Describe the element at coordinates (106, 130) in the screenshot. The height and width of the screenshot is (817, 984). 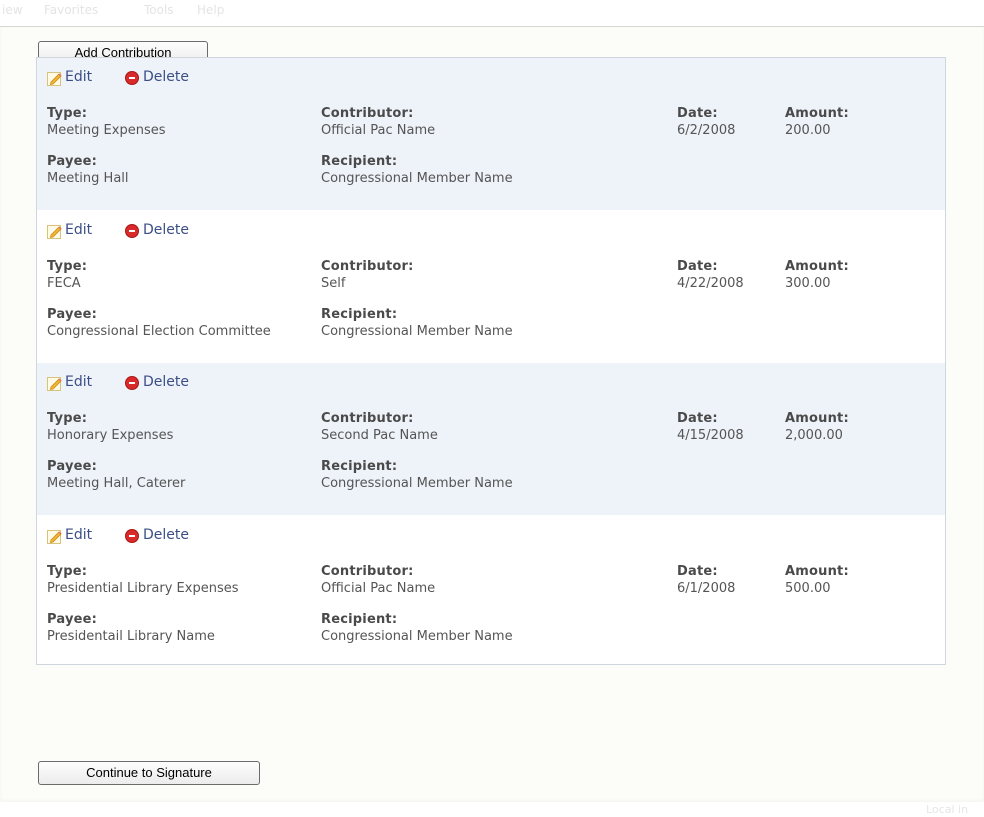
I see `type-value: Meeting Expenses` at that location.